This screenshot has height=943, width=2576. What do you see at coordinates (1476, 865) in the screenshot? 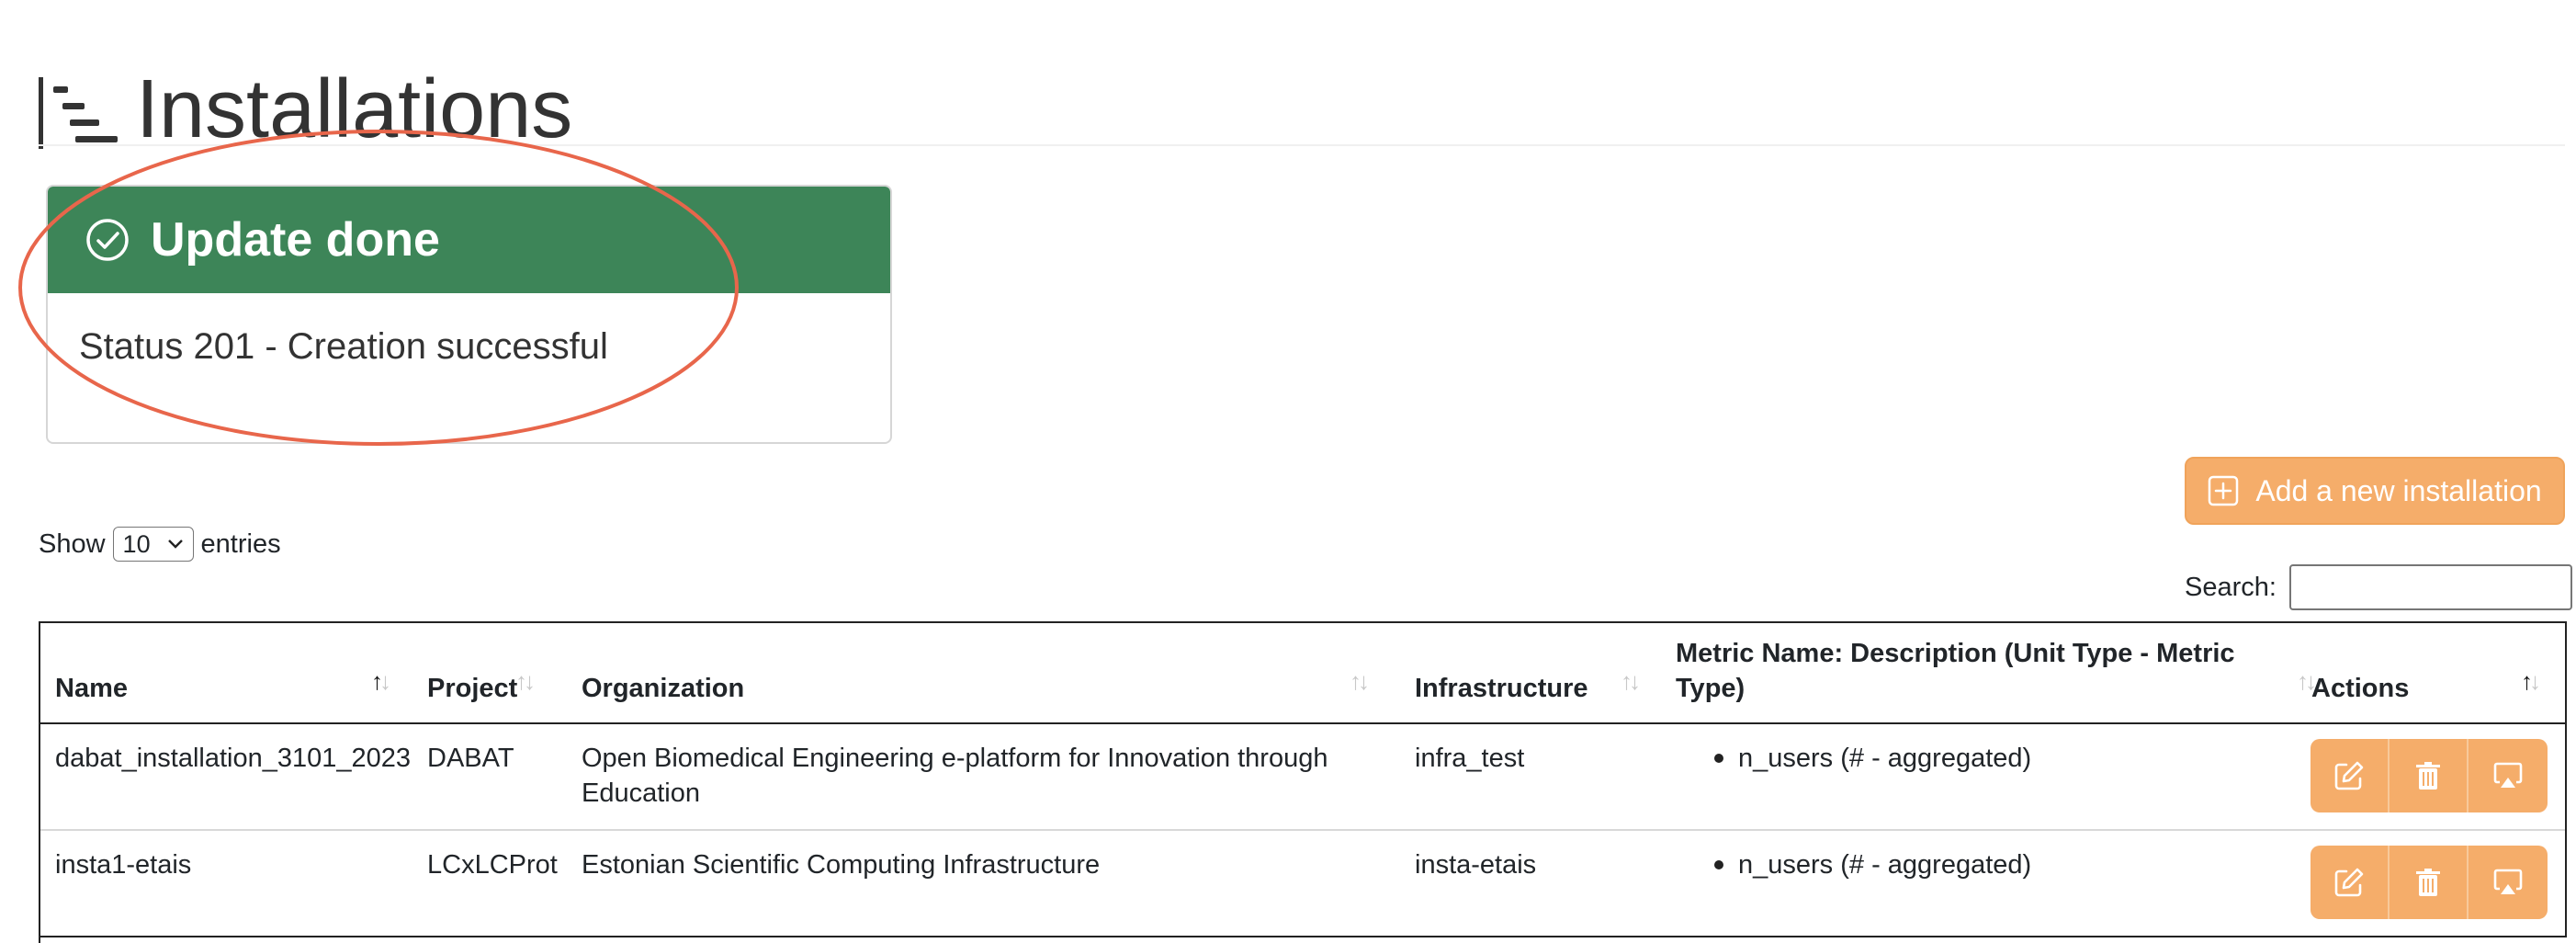
I see `cell-infrastructure: insta-etais` at bounding box center [1476, 865].